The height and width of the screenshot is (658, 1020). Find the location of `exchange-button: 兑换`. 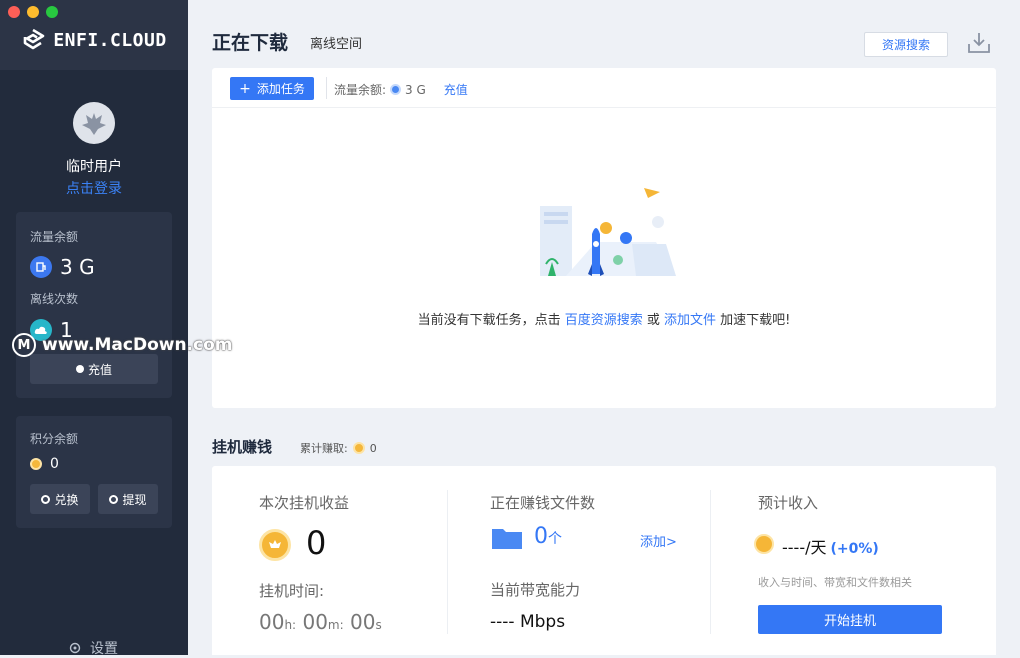

exchange-button: 兑换 is located at coordinates (60, 499).